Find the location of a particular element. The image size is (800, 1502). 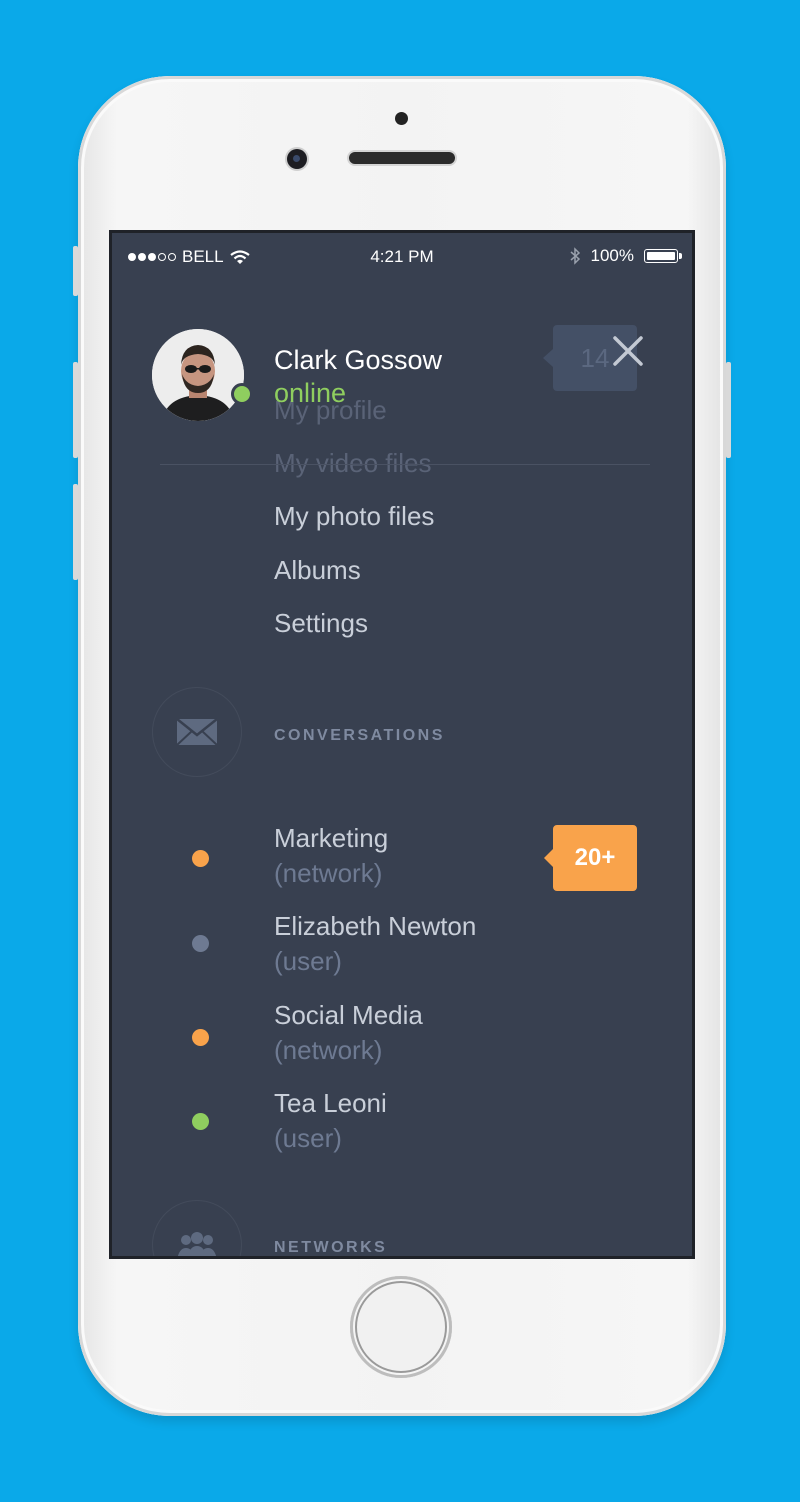

networks-icon-circle is located at coordinates (197, 1228).